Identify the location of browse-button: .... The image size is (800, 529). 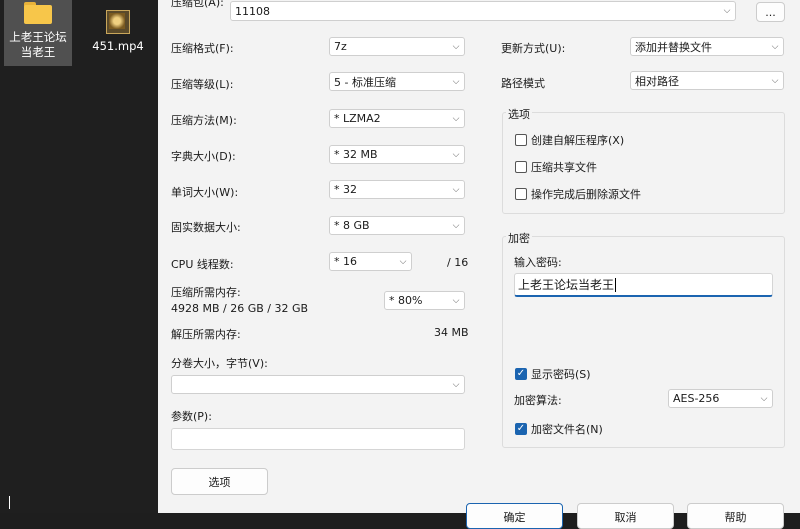
(770, 12).